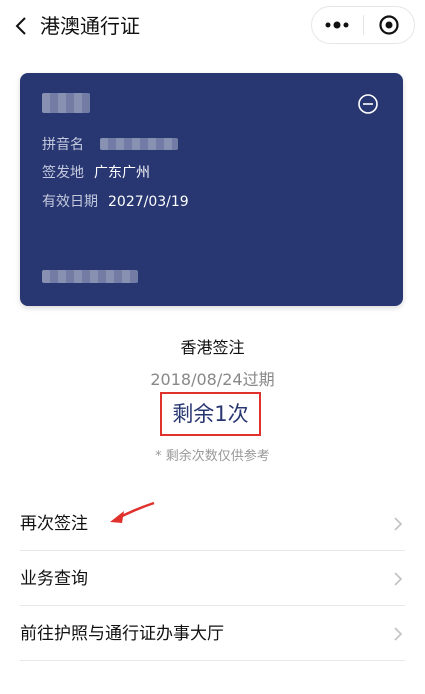 The width and height of the screenshot is (425, 694). I want to click on valid-date-value: 2027/03/19, so click(148, 202).